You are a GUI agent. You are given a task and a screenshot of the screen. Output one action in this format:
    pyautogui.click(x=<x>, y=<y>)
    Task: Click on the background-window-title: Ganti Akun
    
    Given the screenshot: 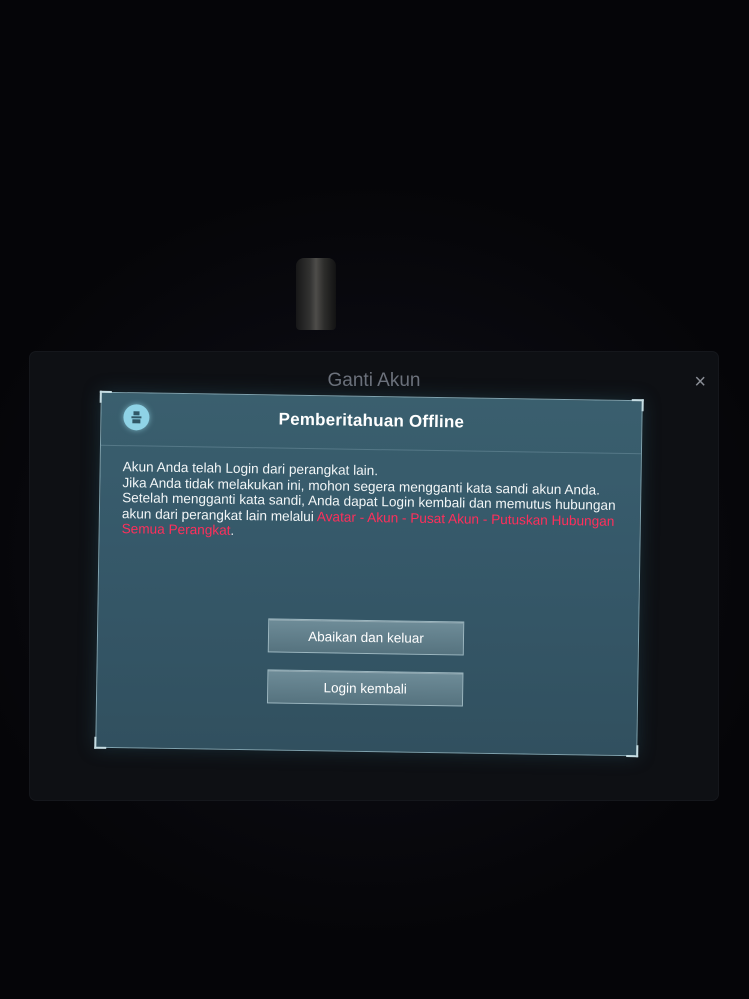 What is the action you would take?
    pyautogui.click(x=374, y=380)
    